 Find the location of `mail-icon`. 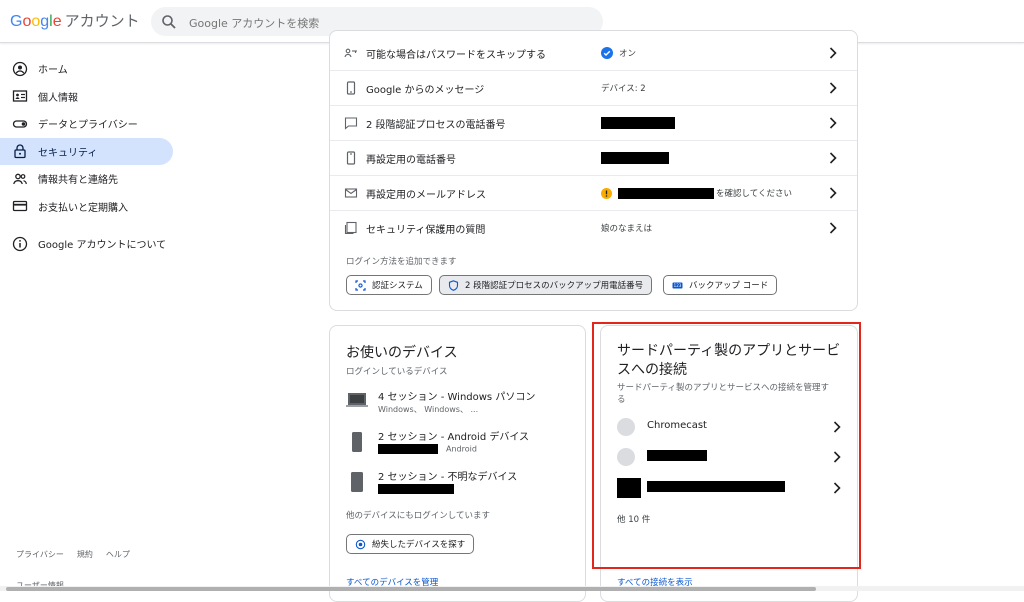

mail-icon is located at coordinates (351, 193).